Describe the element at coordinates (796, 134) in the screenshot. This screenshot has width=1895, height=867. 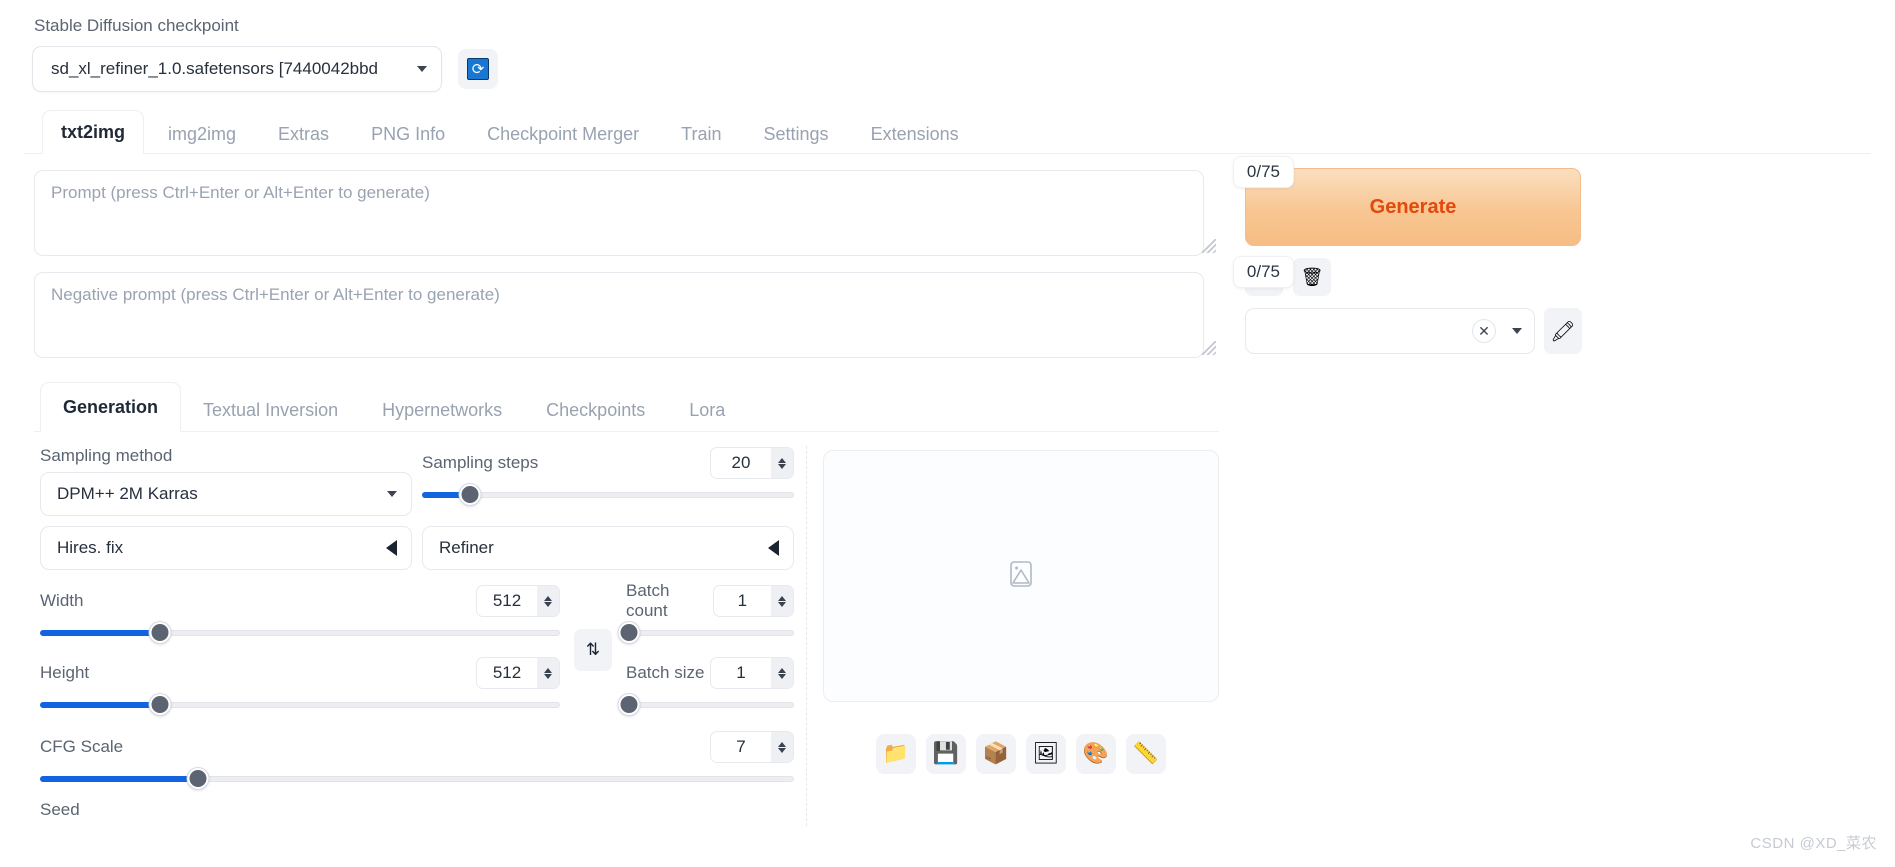
I see `tab-settings: Settings` at that location.